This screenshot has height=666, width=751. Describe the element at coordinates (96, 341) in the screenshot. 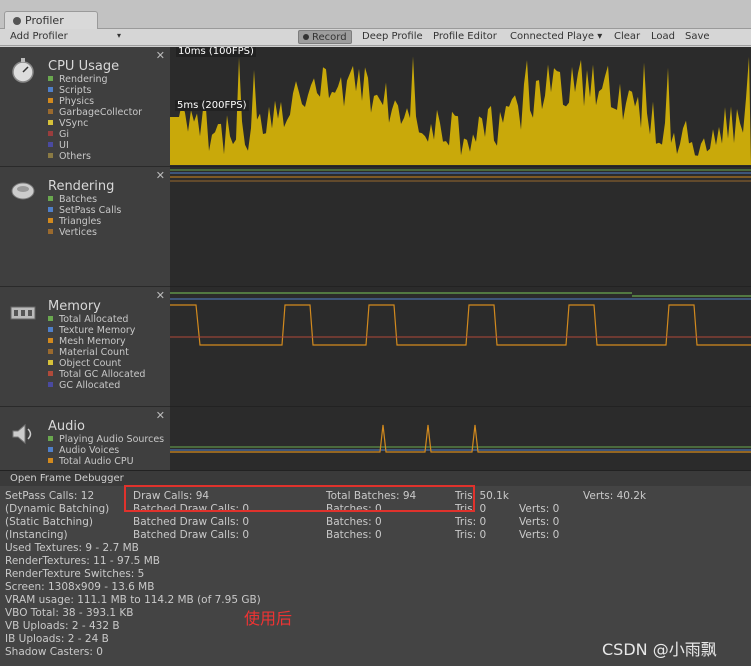

I see `legend-item: Mesh Memory` at that location.